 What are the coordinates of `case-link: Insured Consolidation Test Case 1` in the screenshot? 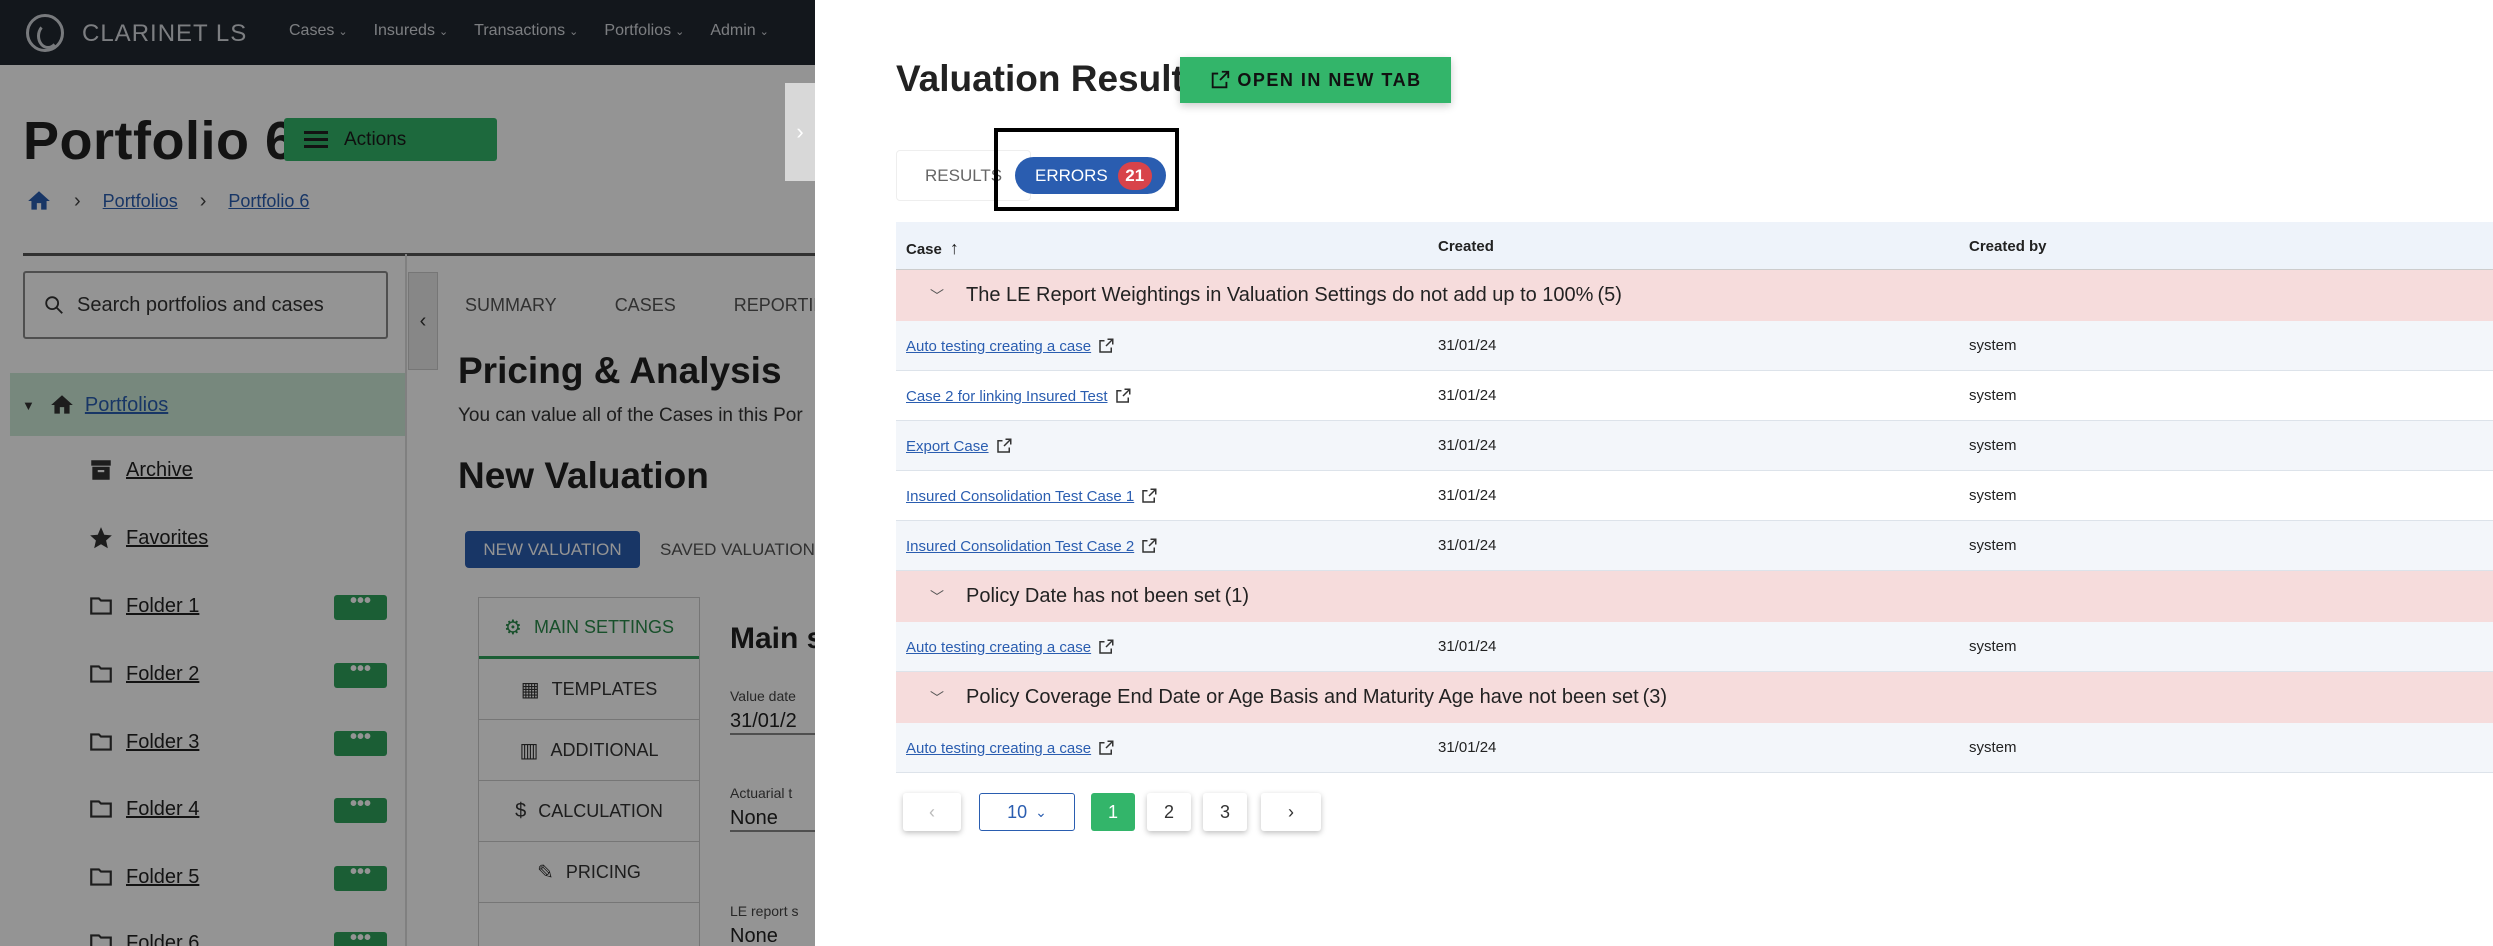 It's located at (1020, 496).